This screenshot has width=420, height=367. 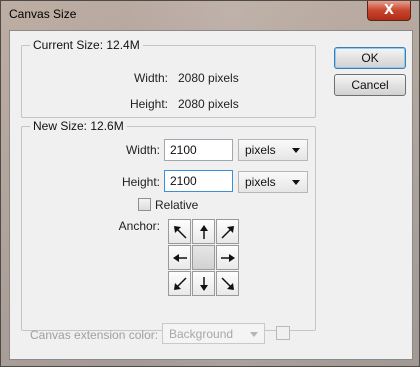 I want to click on arrow-down-right-icon, so click(x=227, y=283).